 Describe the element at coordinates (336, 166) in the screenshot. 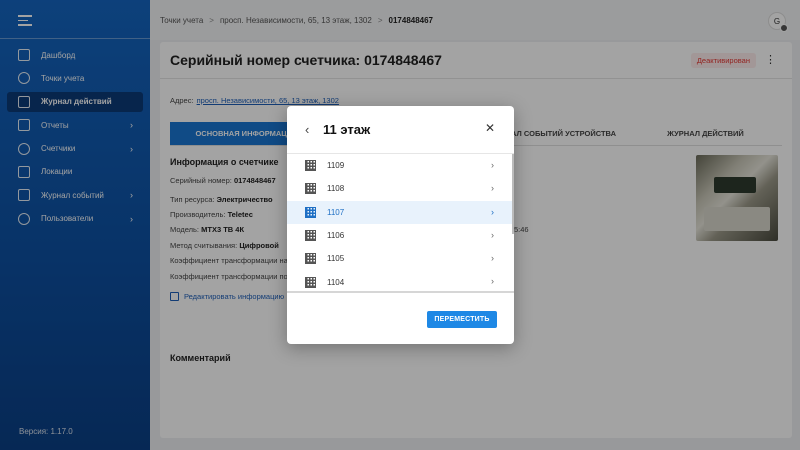

I see `room-label: 1109` at that location.